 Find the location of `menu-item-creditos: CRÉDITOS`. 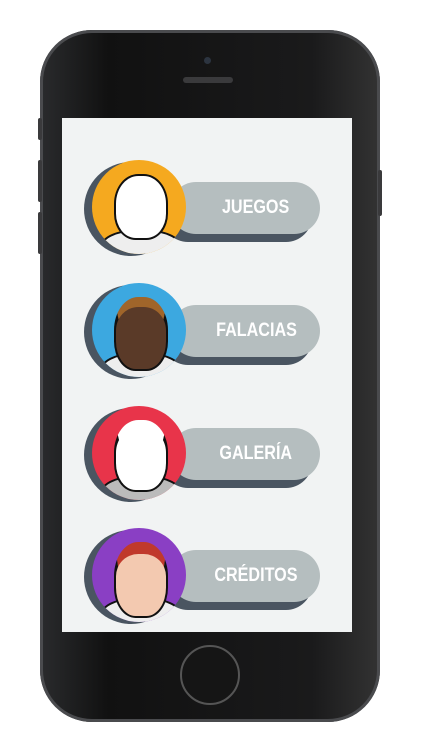

menu-item-creditos: CRÉDITOS is located at coordinates (207, 566).